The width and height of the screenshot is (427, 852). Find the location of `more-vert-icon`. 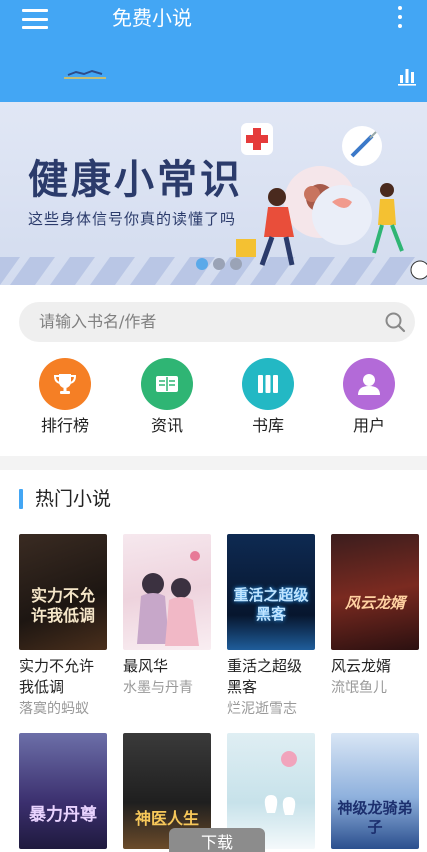

more-vert-icon is located at coordinates (400, 17).